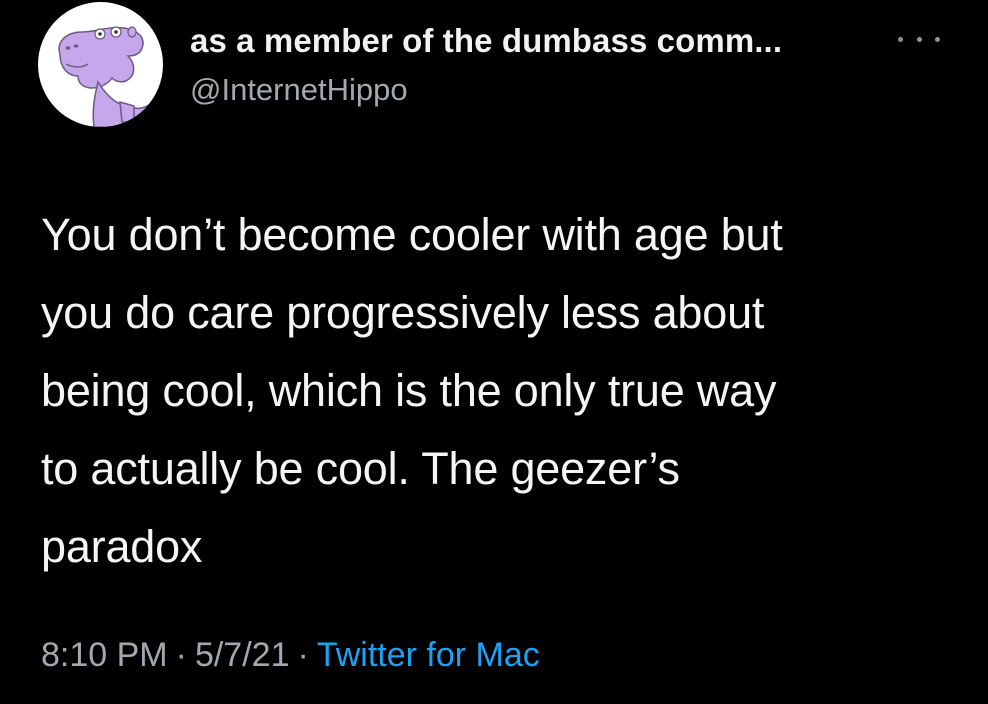 The image size is (988, 704). What do you see at coordinates (360, 468) in the screenshot?
I see `tweet-text-line: to actually be cool. The geezer’s` at bounding box center [360, 468].